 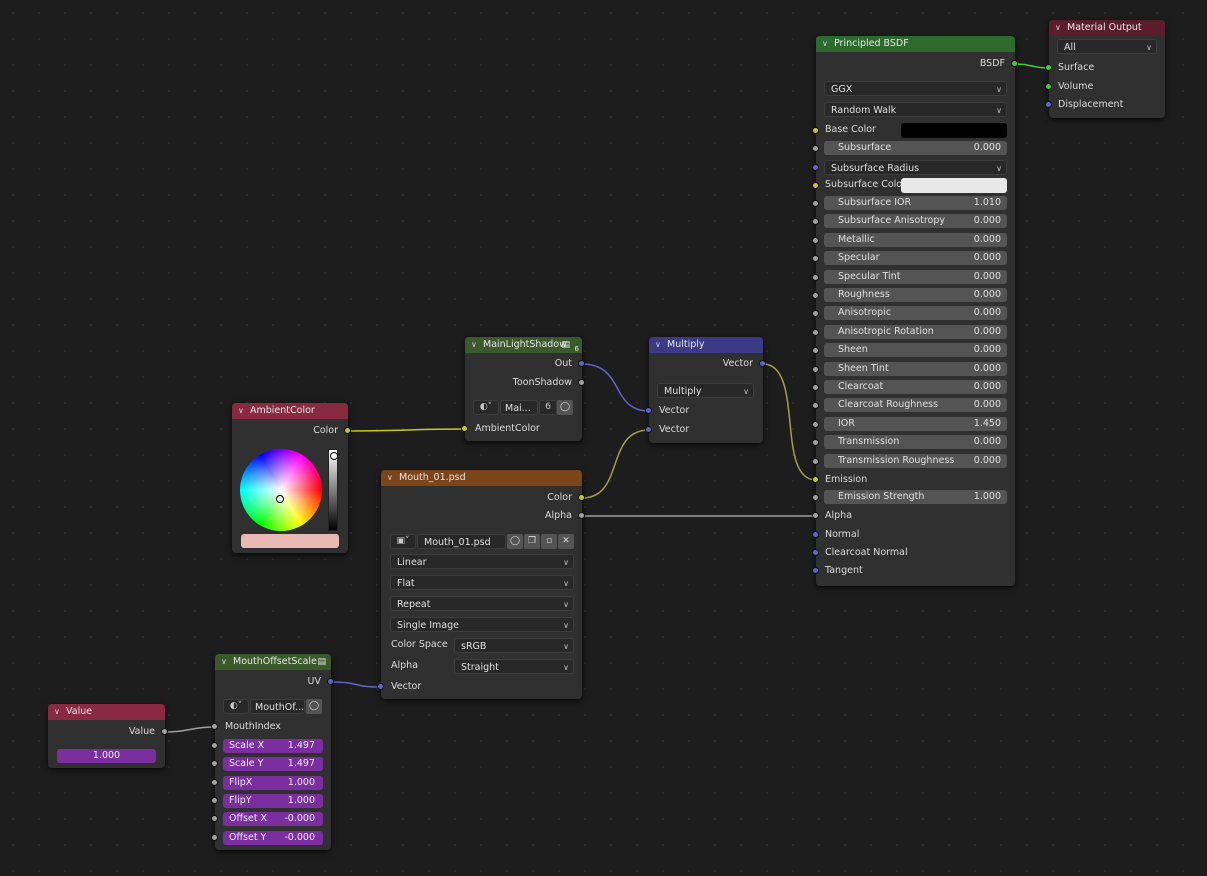 I want to click on node-header: ∨ MouthOffsetScale ▤, so click(x=273, y=662).